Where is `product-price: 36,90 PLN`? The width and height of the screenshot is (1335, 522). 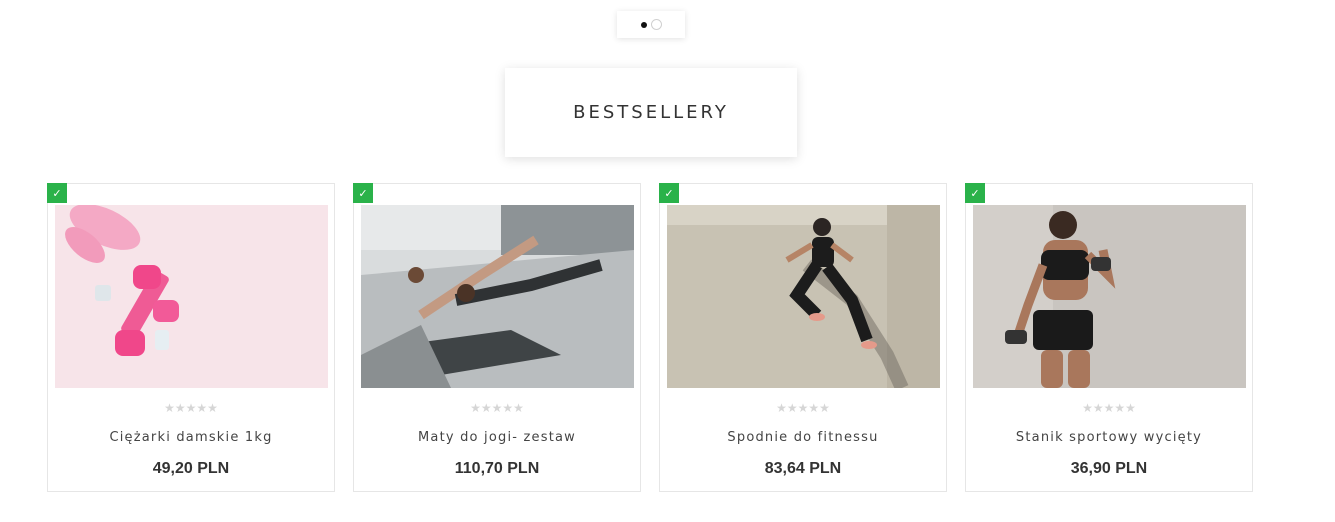
product-price: 36,90 PLN is located at coordinates (1109, 468).